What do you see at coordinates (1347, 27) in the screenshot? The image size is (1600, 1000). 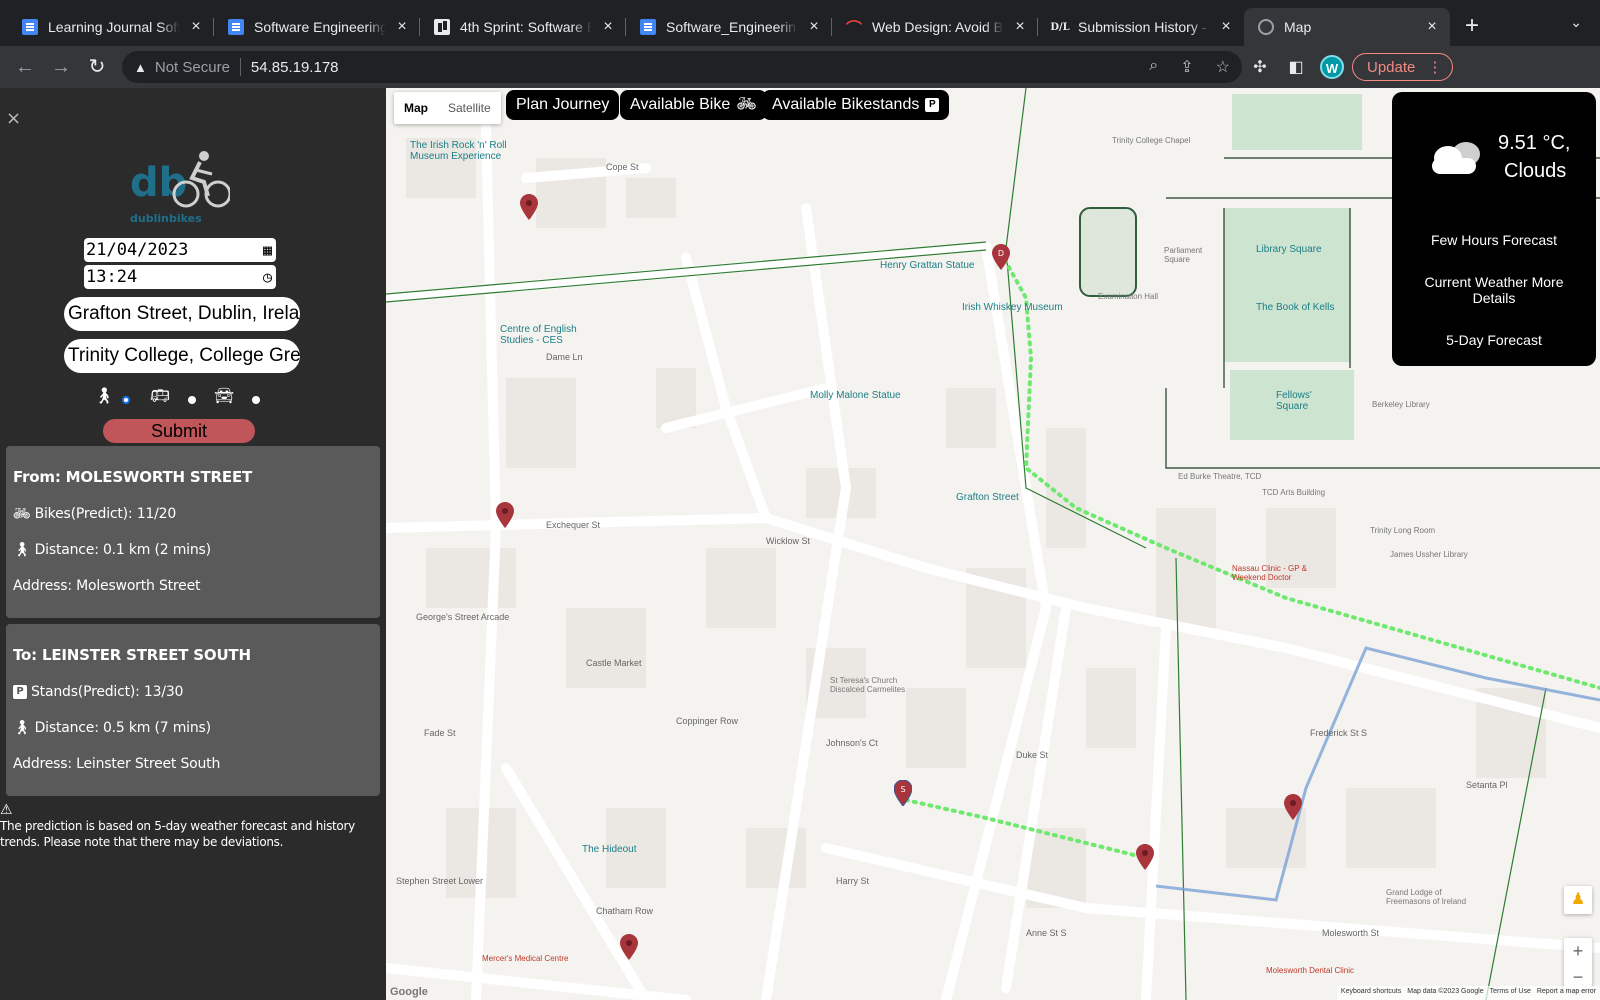 I see `tab-map: Map ×` at bounding box center [1347, 27].